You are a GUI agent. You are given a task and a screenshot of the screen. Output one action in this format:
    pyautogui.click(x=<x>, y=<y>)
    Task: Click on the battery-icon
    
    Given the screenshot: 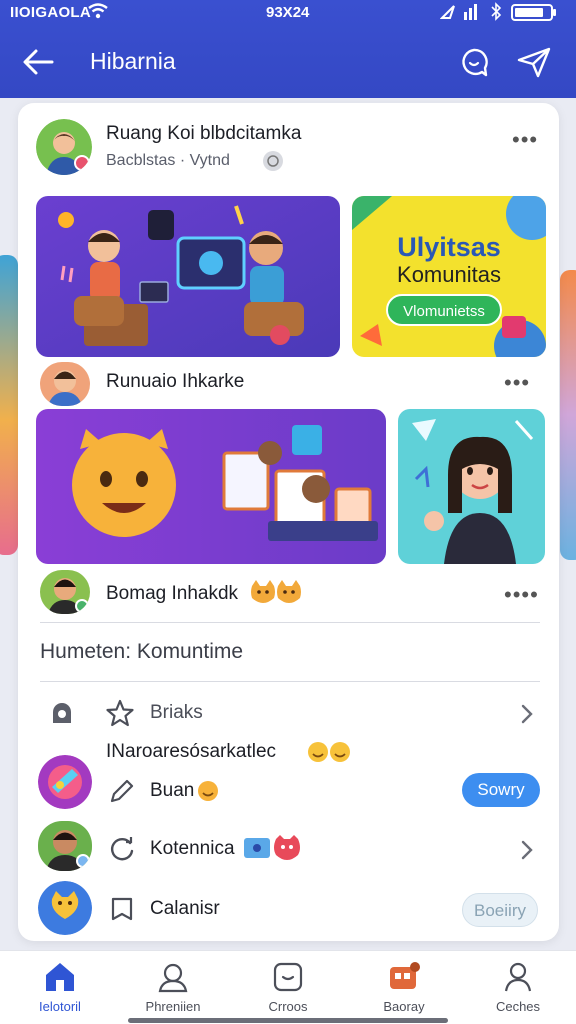 What is the action you would take?
    pyautogui.click(x=533, y=12)
    